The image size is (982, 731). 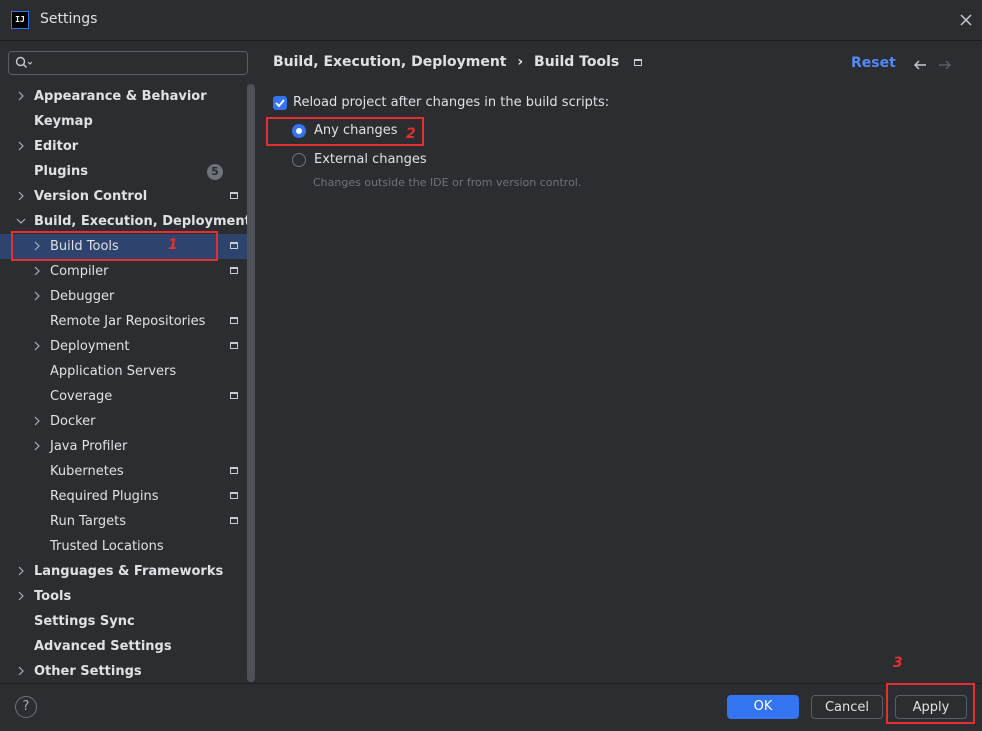 I want to click on sidebar-item-version-control: Version Control, so click(x=128, y=196).